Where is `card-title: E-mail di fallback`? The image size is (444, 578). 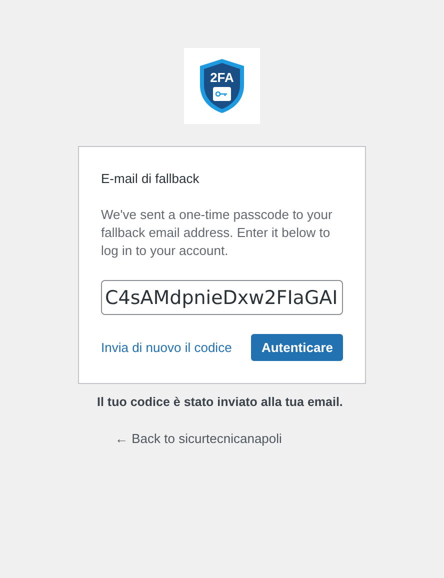
card-title: E-mail di fallback is located at coordinates (150, 178).